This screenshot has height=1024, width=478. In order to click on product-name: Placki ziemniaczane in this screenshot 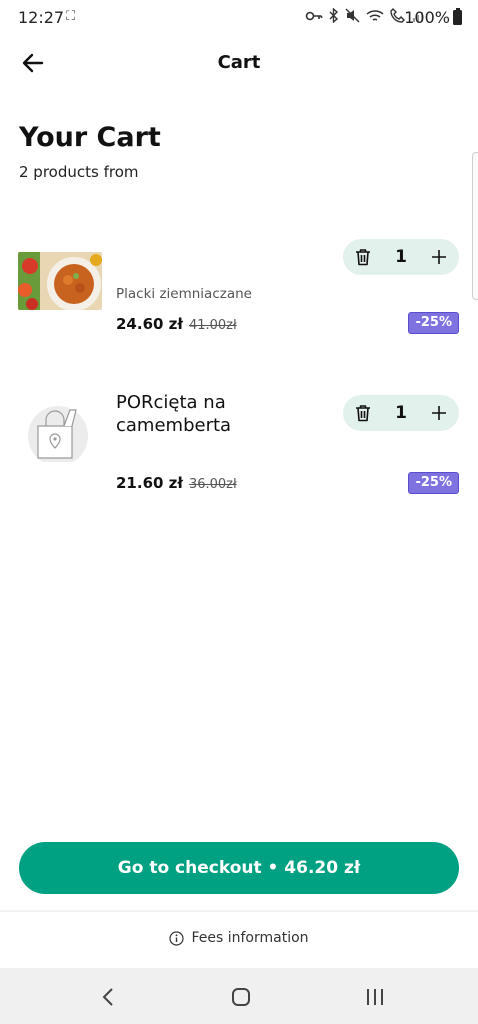, I will do `click(184, 294)`.